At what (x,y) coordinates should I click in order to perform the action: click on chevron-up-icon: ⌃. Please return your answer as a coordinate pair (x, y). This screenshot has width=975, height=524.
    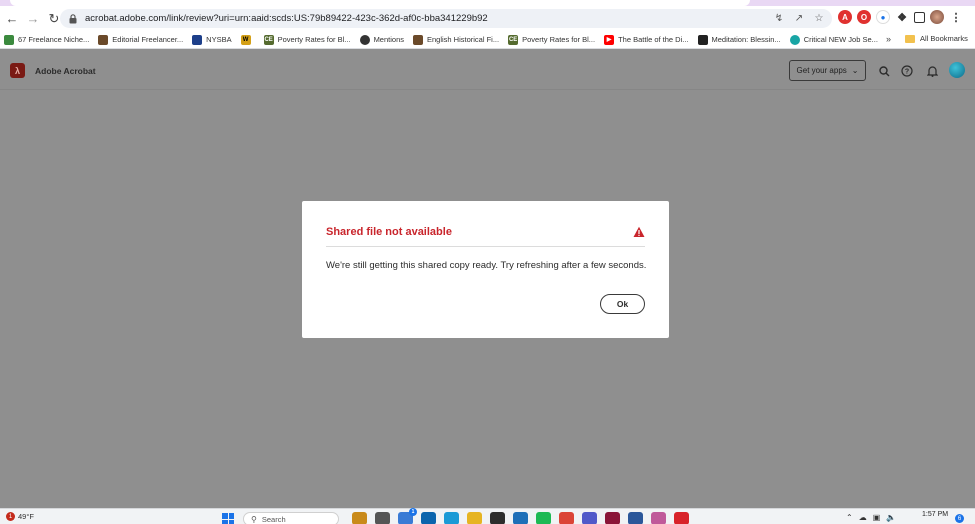
    Looking at the image, I should click on (849, 517).